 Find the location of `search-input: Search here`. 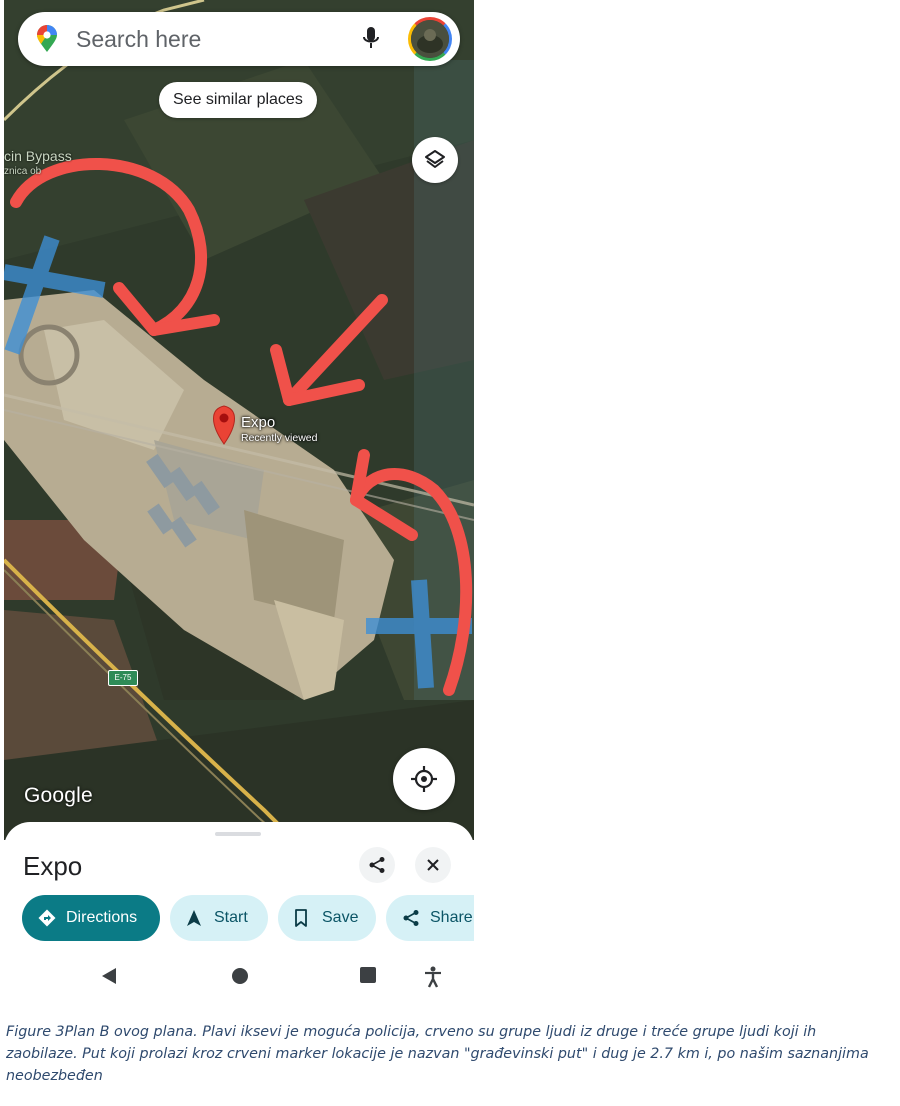

search-input: Search here is located at coordinates (138, 39).